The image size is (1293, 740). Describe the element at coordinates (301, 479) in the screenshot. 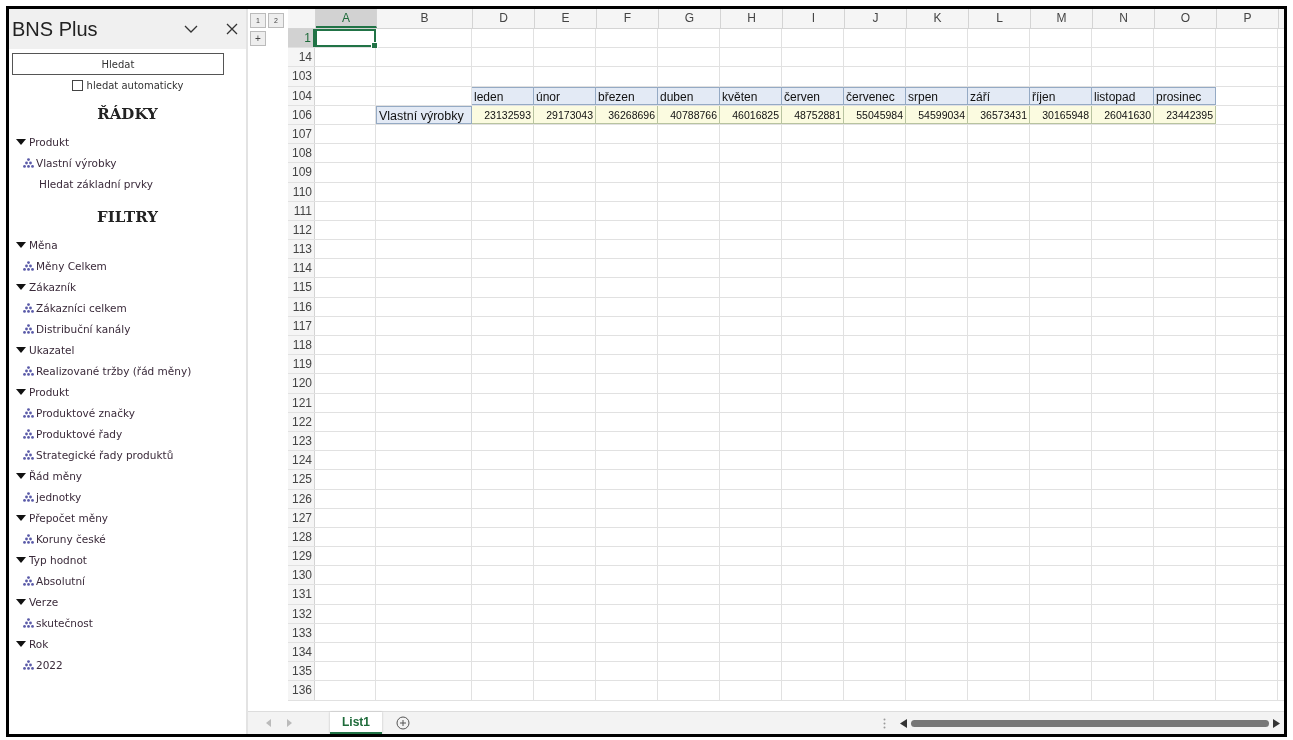

I see `row-header: 125` at that location.